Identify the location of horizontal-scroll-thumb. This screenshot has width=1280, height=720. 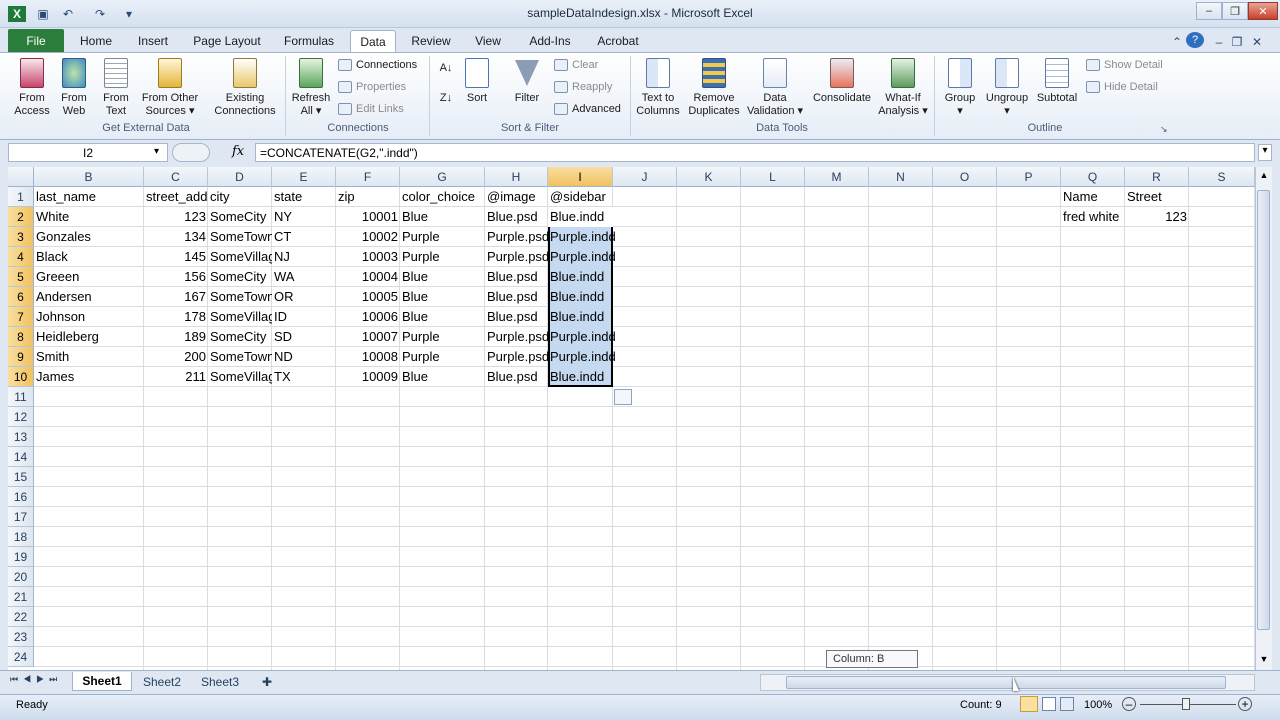
(1006, 682).